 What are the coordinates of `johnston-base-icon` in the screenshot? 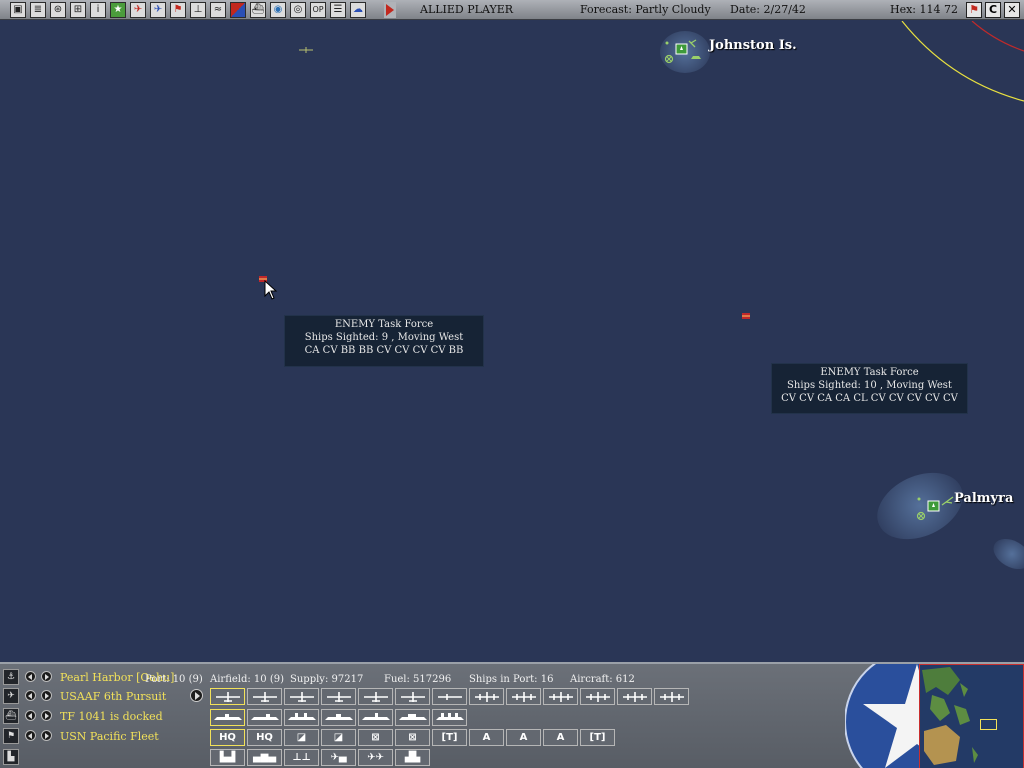 It's located at (686, 52).